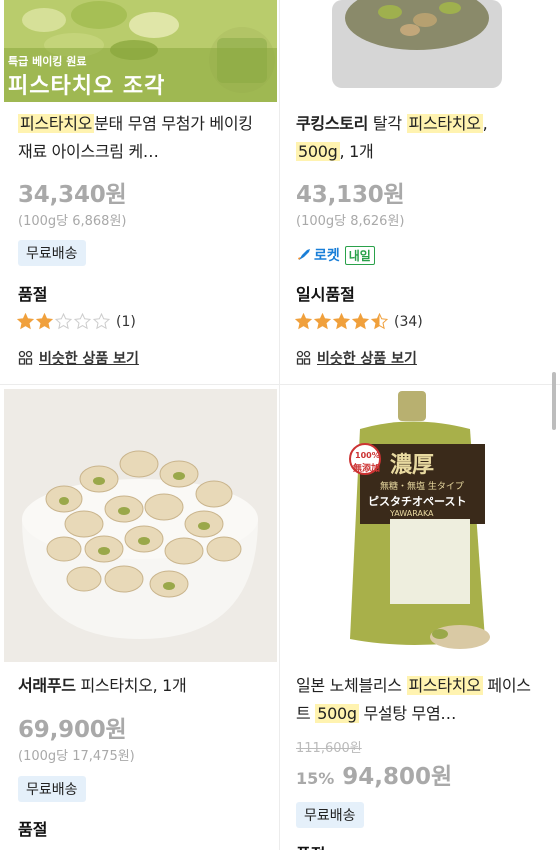  Describe the element at coordinates (351, 685) in the screenshot. I see `title-text: 일본 노체블리스` at that location.